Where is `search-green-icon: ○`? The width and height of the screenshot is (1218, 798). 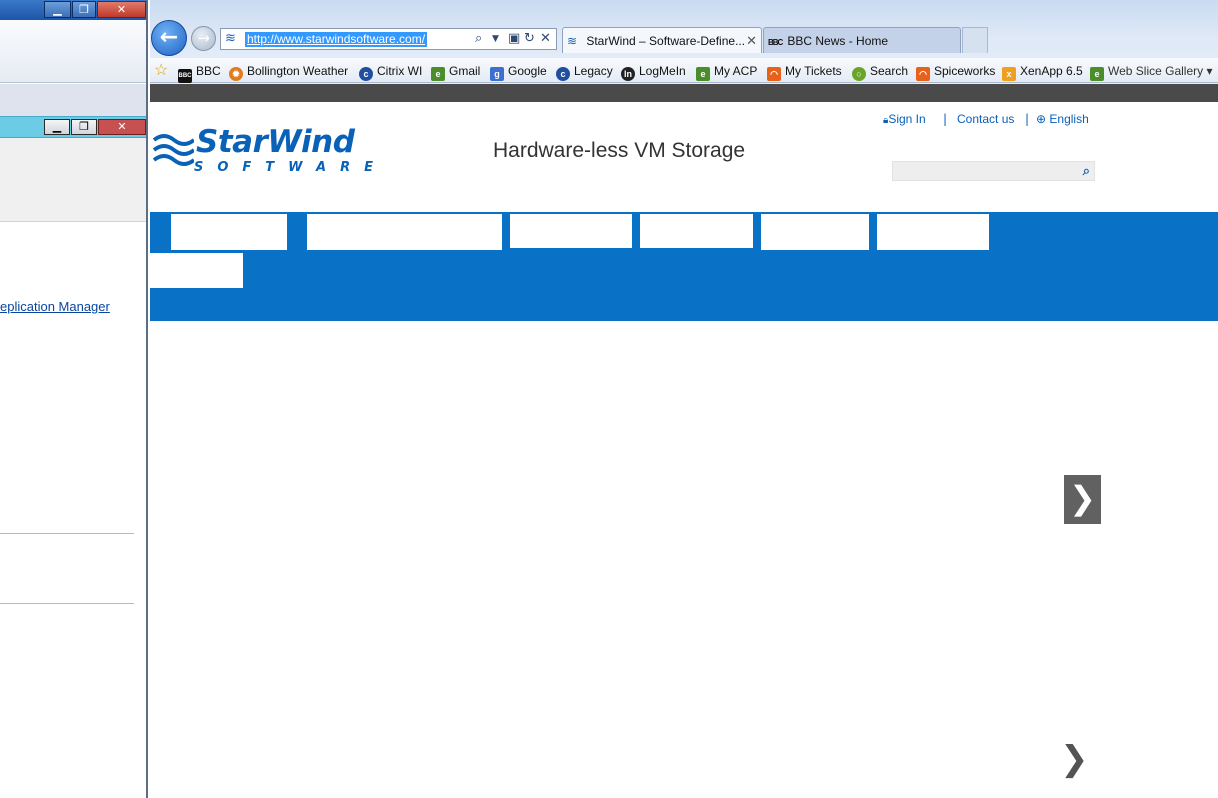 search-green-icon: ○ is located at coordinates (859, 74).